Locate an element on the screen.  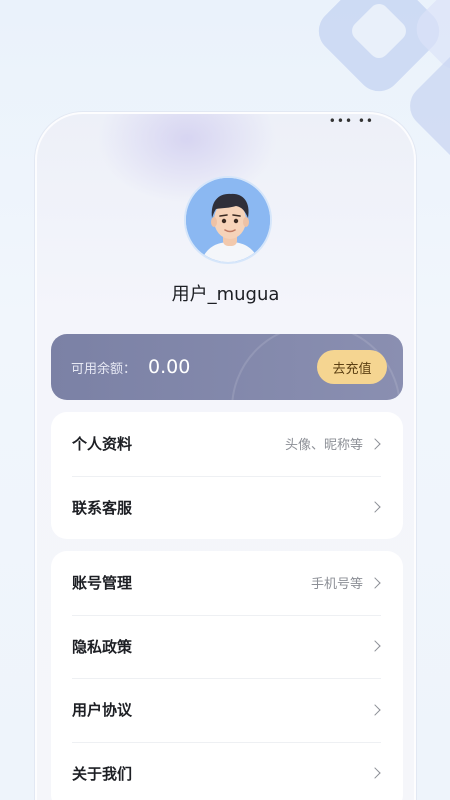
username: 用户_mugua is located at coordinates (225, 294).